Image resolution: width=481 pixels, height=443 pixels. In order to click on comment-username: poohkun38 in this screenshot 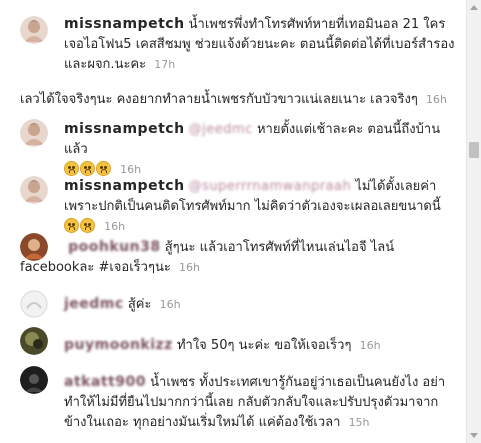, I will do `click(114, 247)`.